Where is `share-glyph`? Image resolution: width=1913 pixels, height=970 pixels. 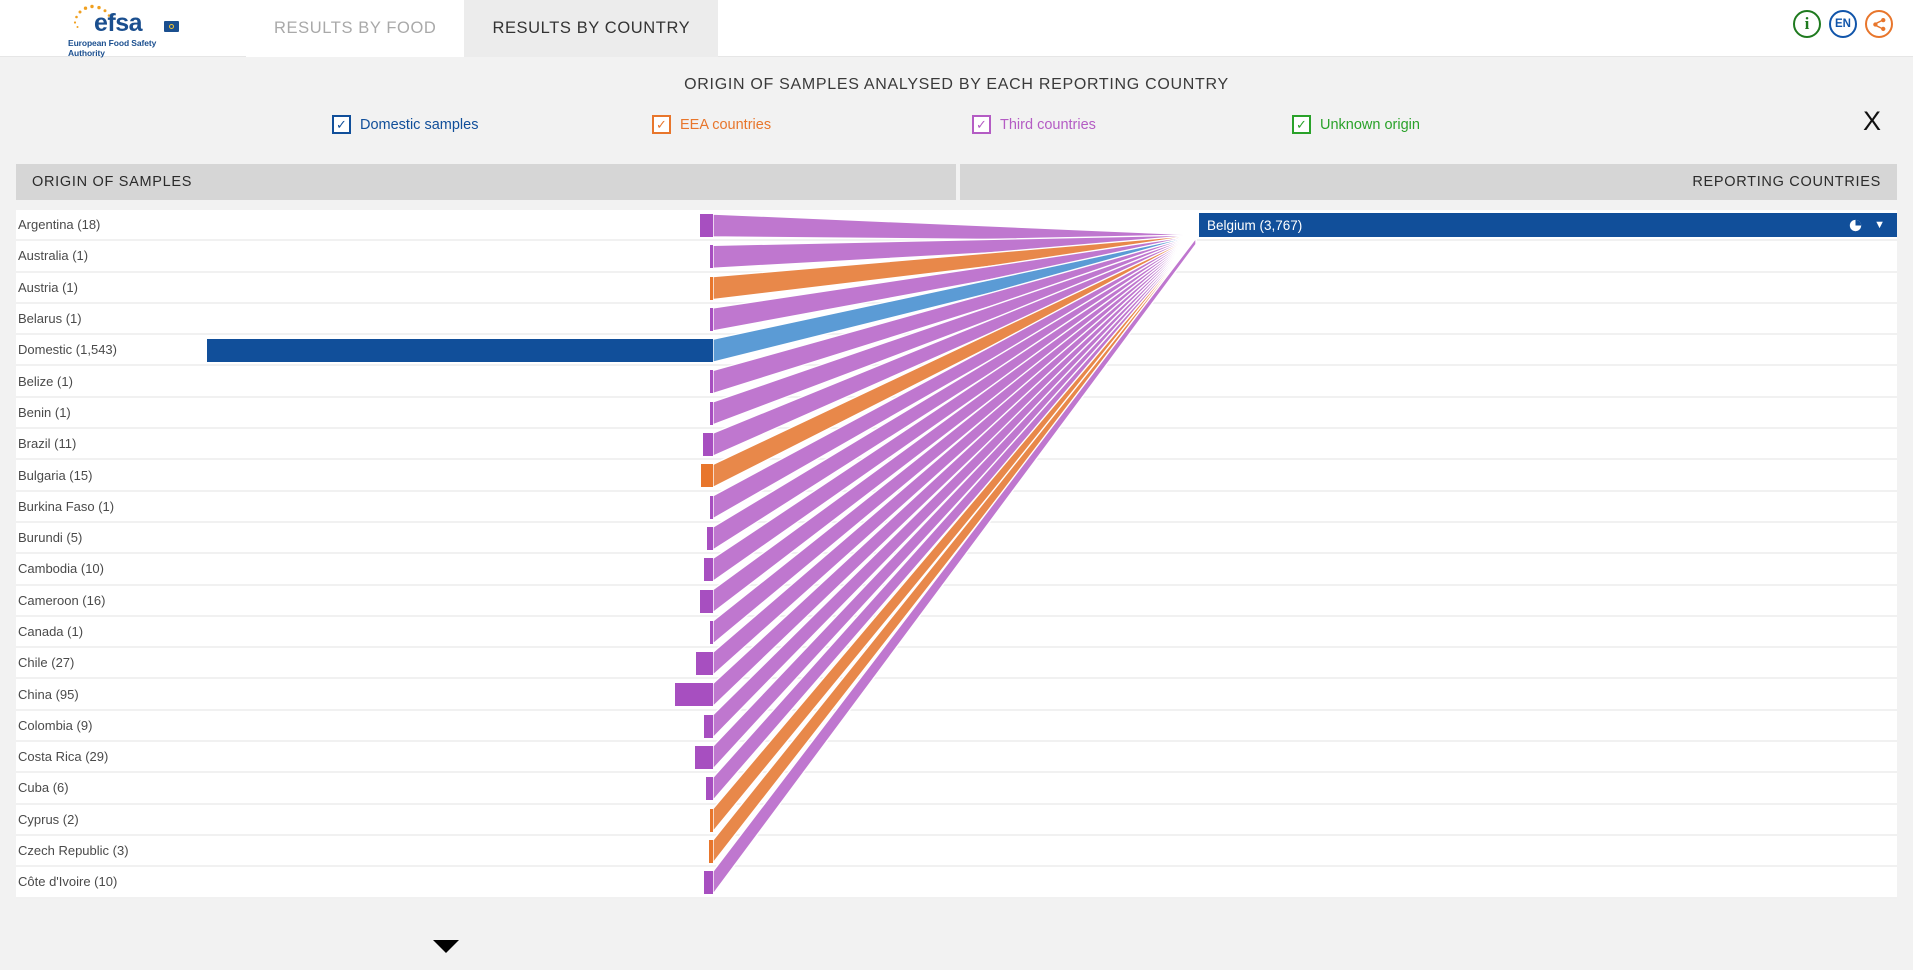 share-glyph is located at coordinates (1878, 24).